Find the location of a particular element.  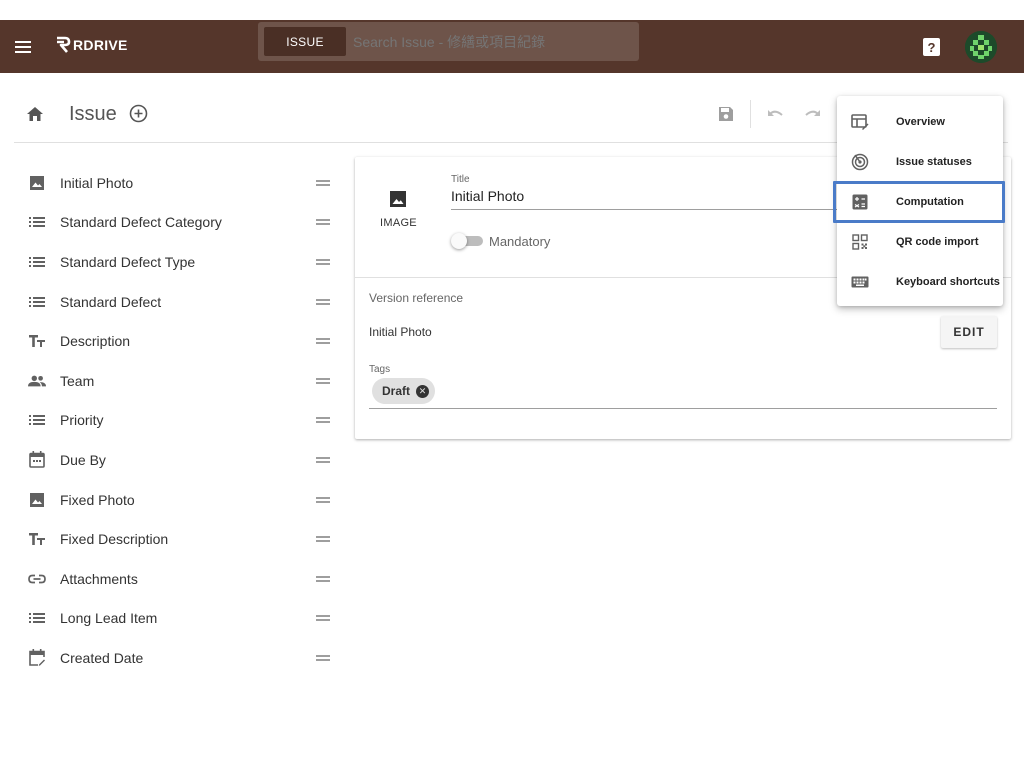

save-icon is located at coordinates (726, 114).